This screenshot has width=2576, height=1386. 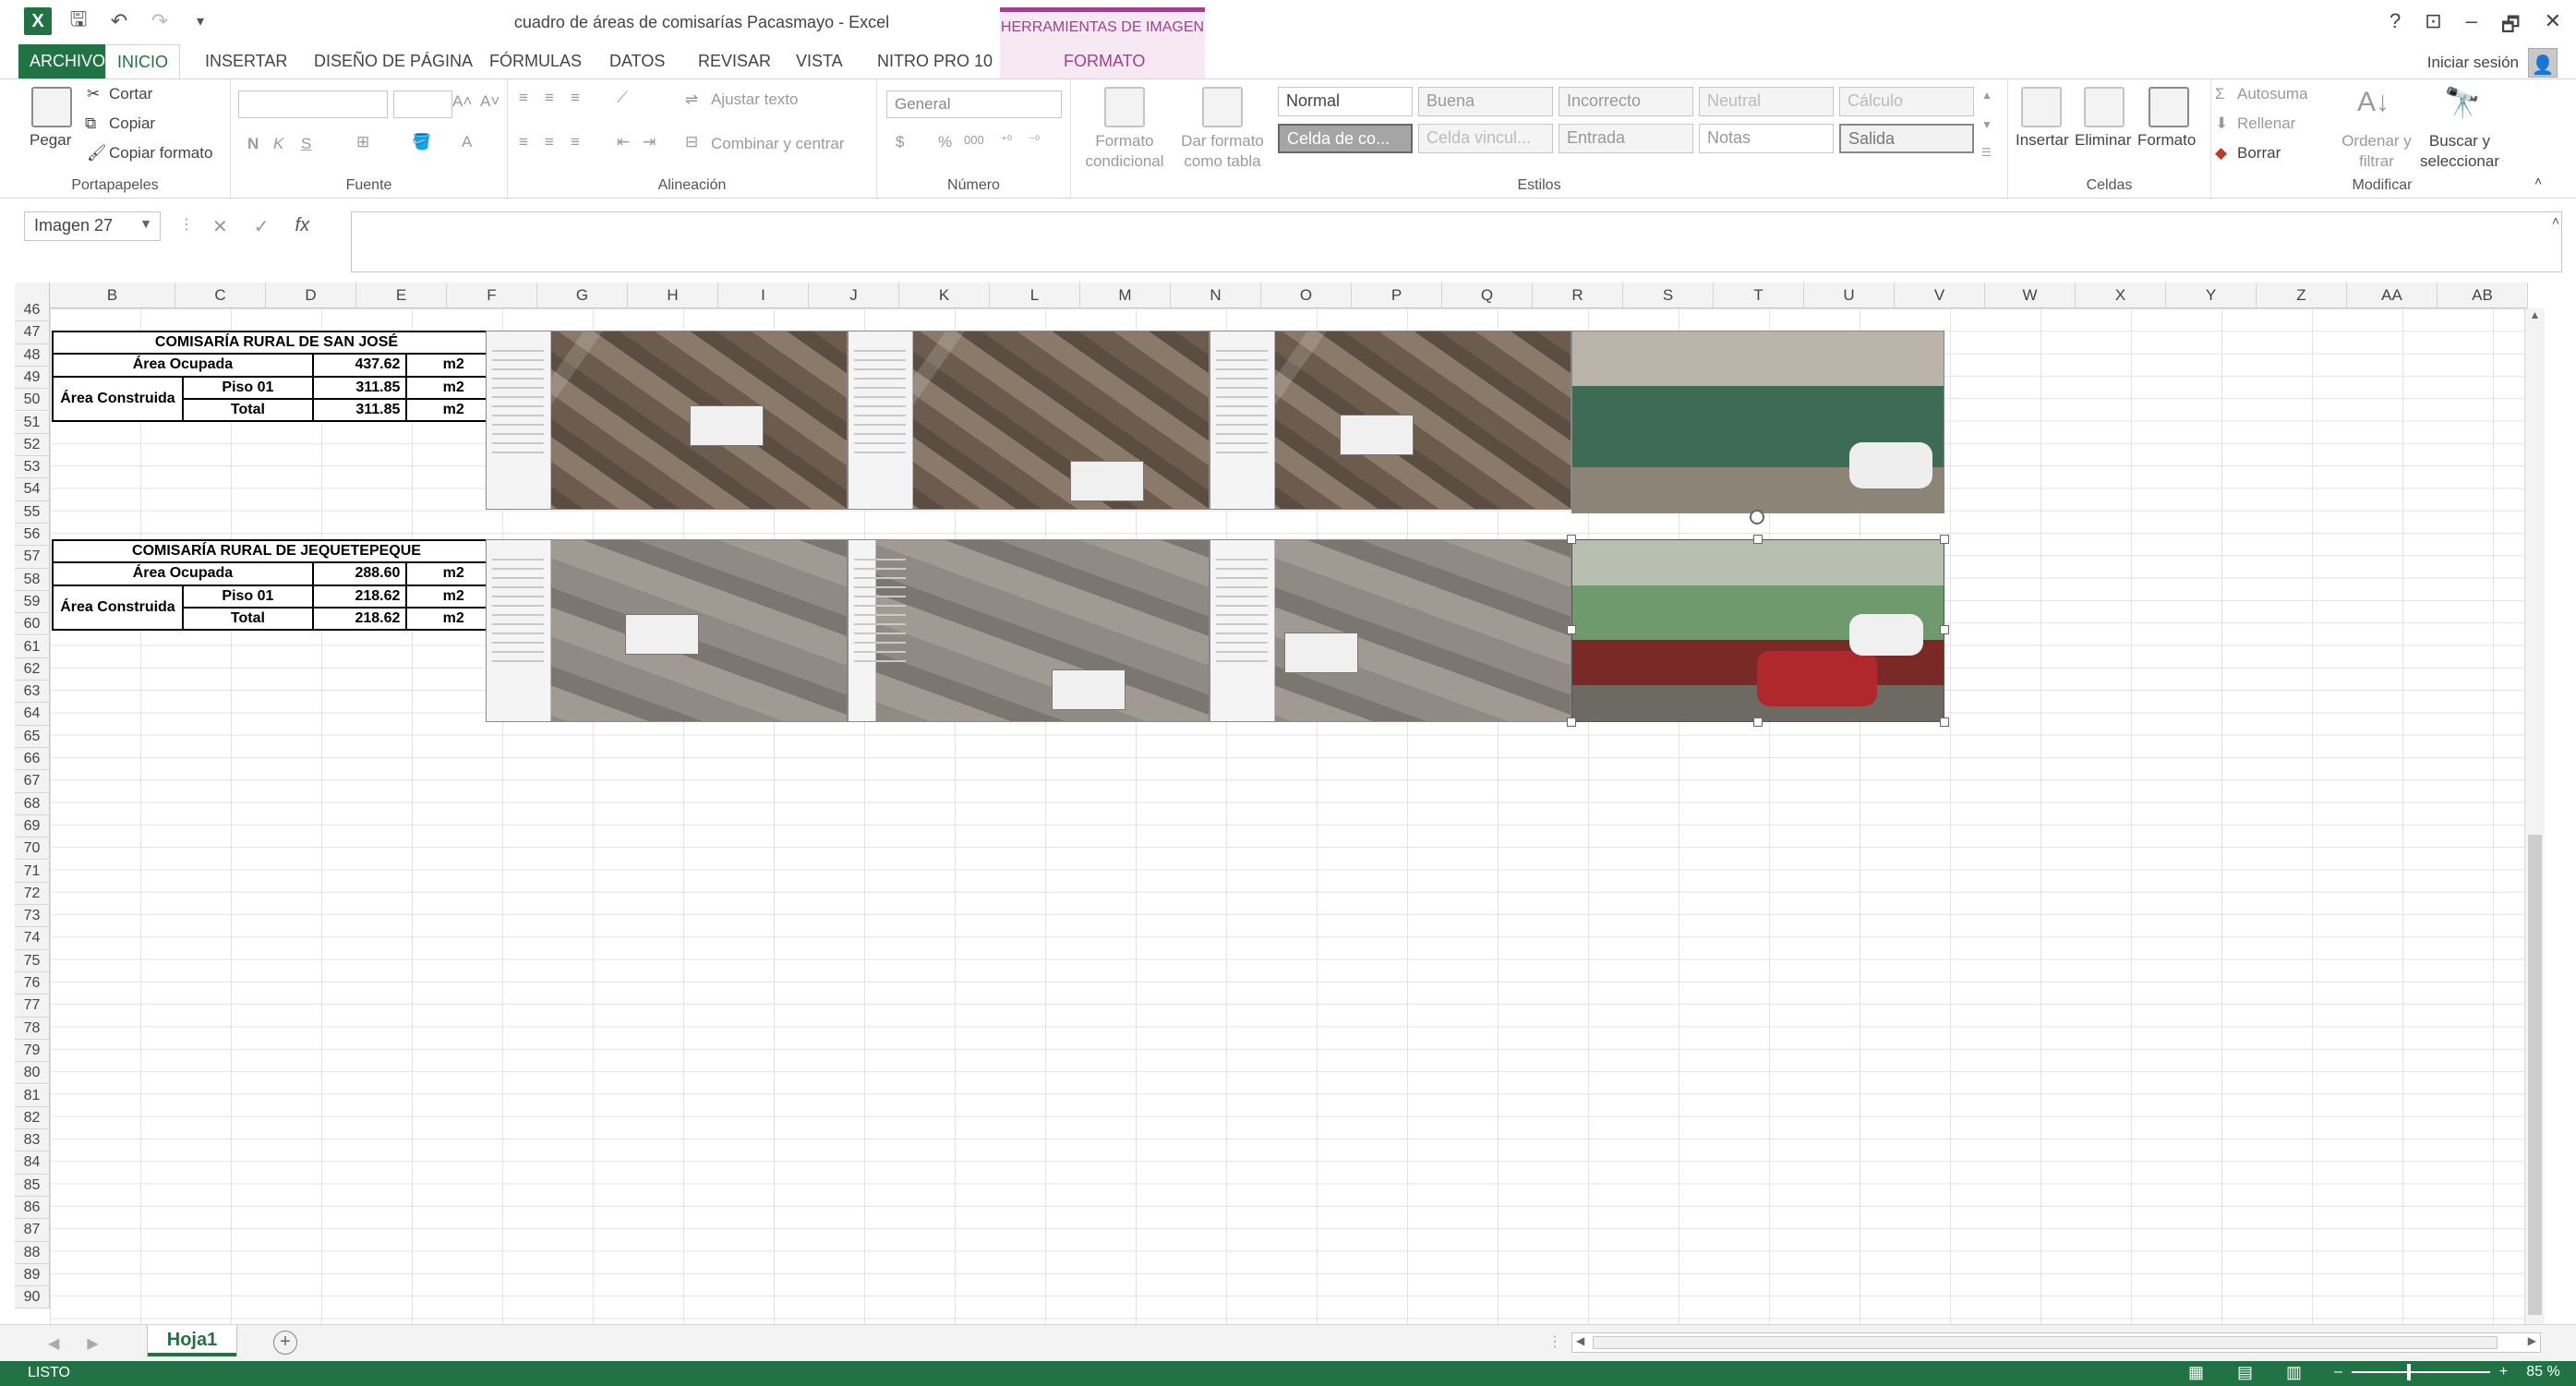 I want to click on grow-font-icon: A˄, so click(x=462, y=101).